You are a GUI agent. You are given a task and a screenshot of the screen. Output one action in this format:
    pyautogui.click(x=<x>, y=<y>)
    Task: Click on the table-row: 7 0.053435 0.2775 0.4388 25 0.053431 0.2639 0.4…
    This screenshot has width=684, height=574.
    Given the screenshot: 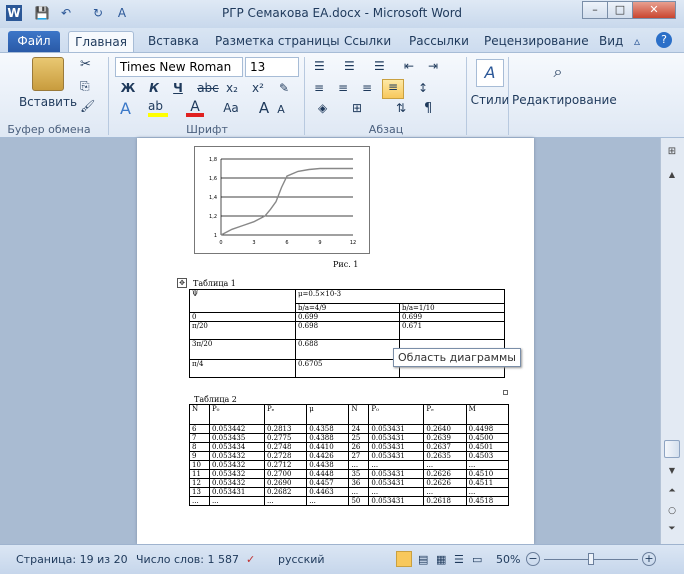 What is the action you would take?
    pyautogui.click(x=349, y=438)
    